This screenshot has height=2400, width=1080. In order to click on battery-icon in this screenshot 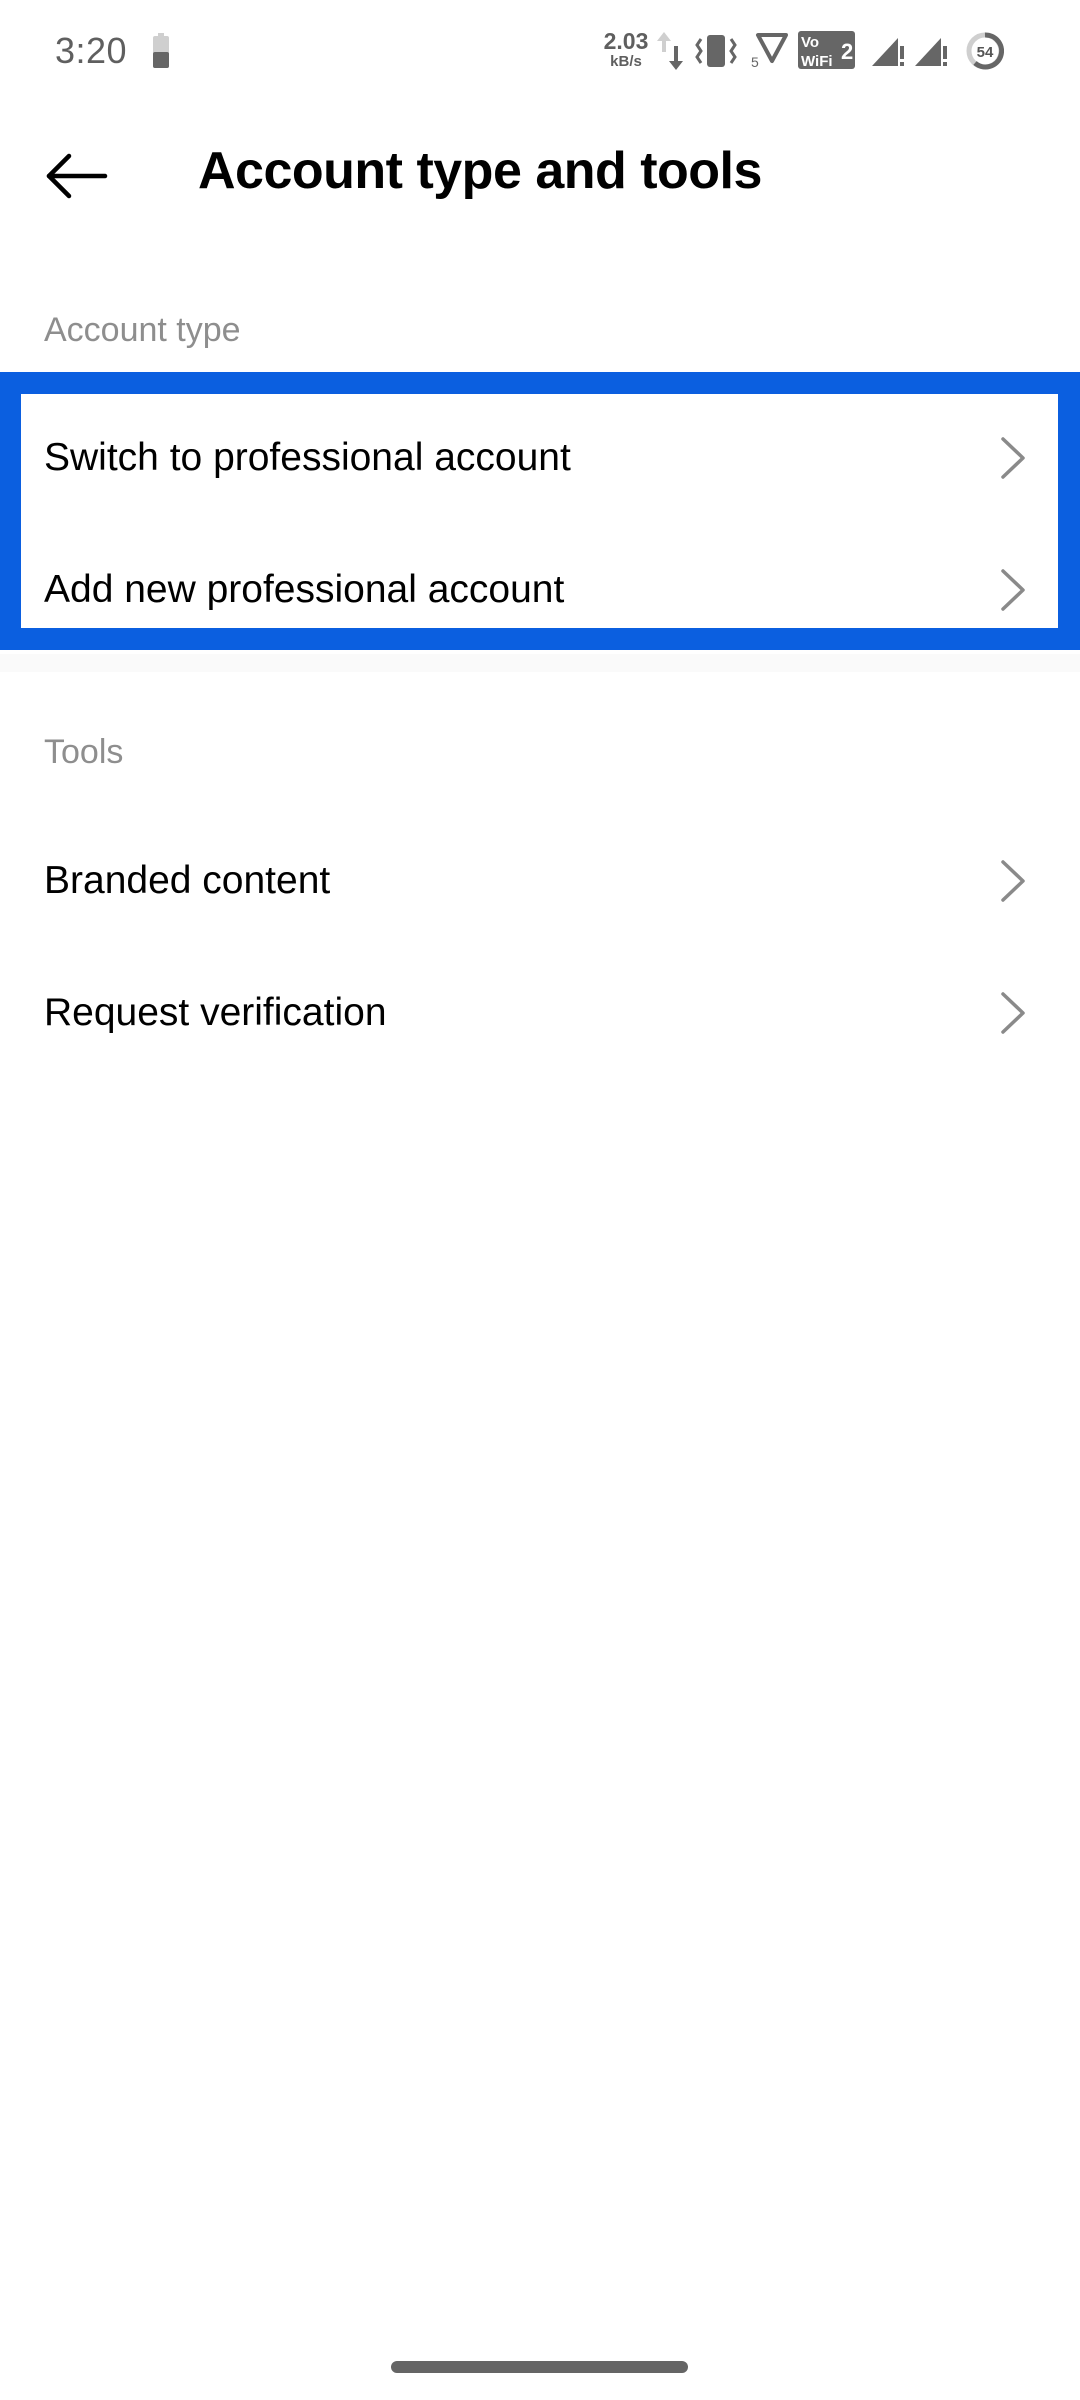, I will do `click(161, 50)`.